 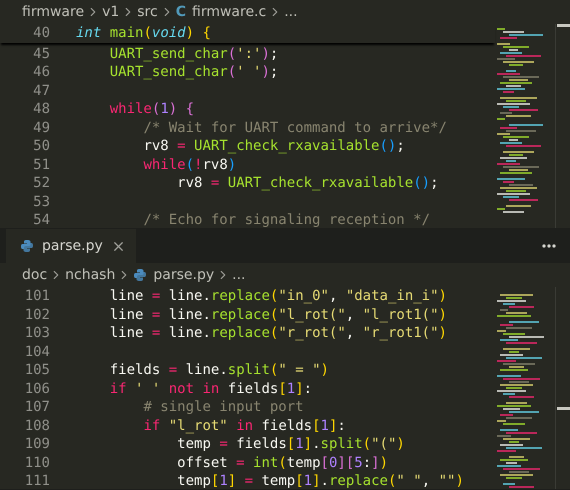 What do you see at coordinates (37, 314) in the screenshot?
I see `line-number: 102` at bounding box center [37, 314].